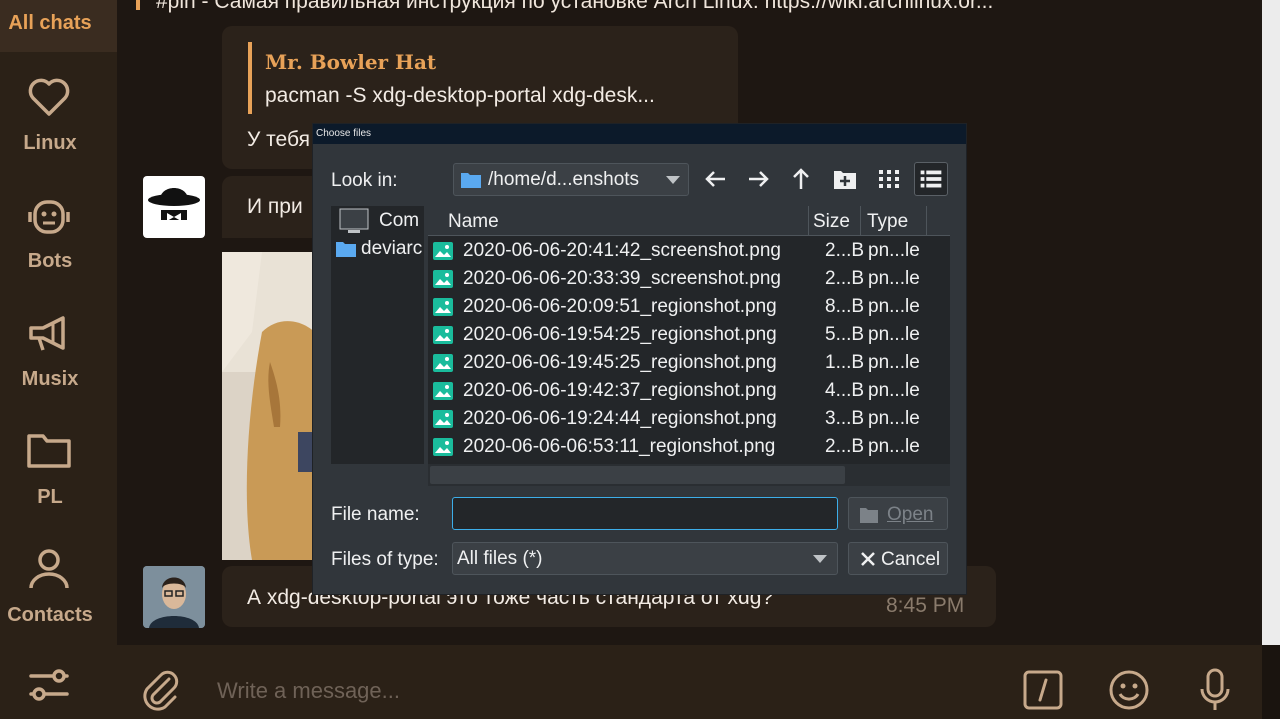 The image size is (1280, 719). I want to click on look-in-combobox: /home/d...enshots, so click(571, 179).